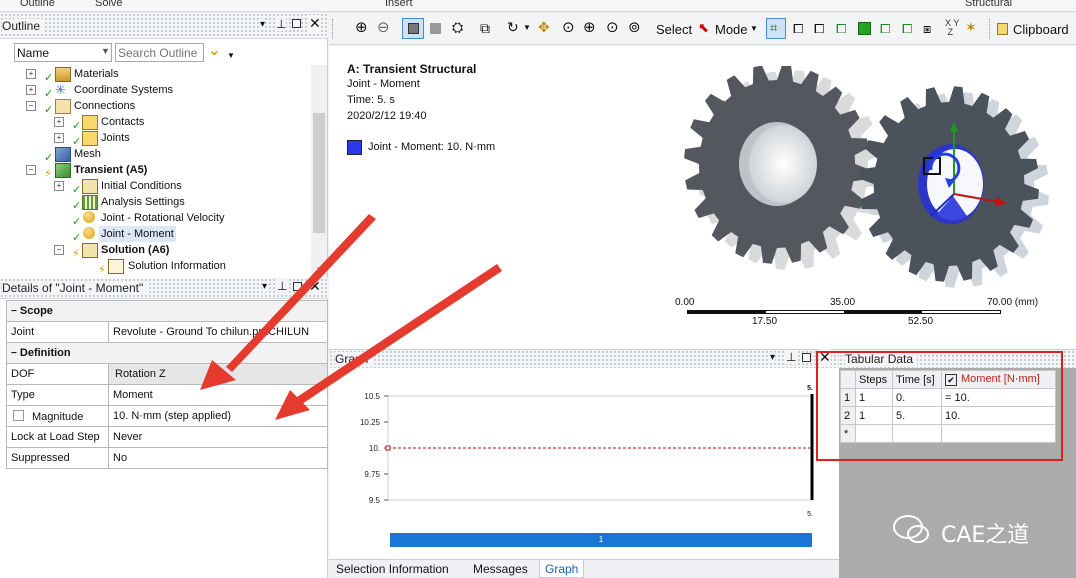 The width and height of the screenshot is (1076, 578). I want to click on tab-graph: Graph, so click(562, 569).